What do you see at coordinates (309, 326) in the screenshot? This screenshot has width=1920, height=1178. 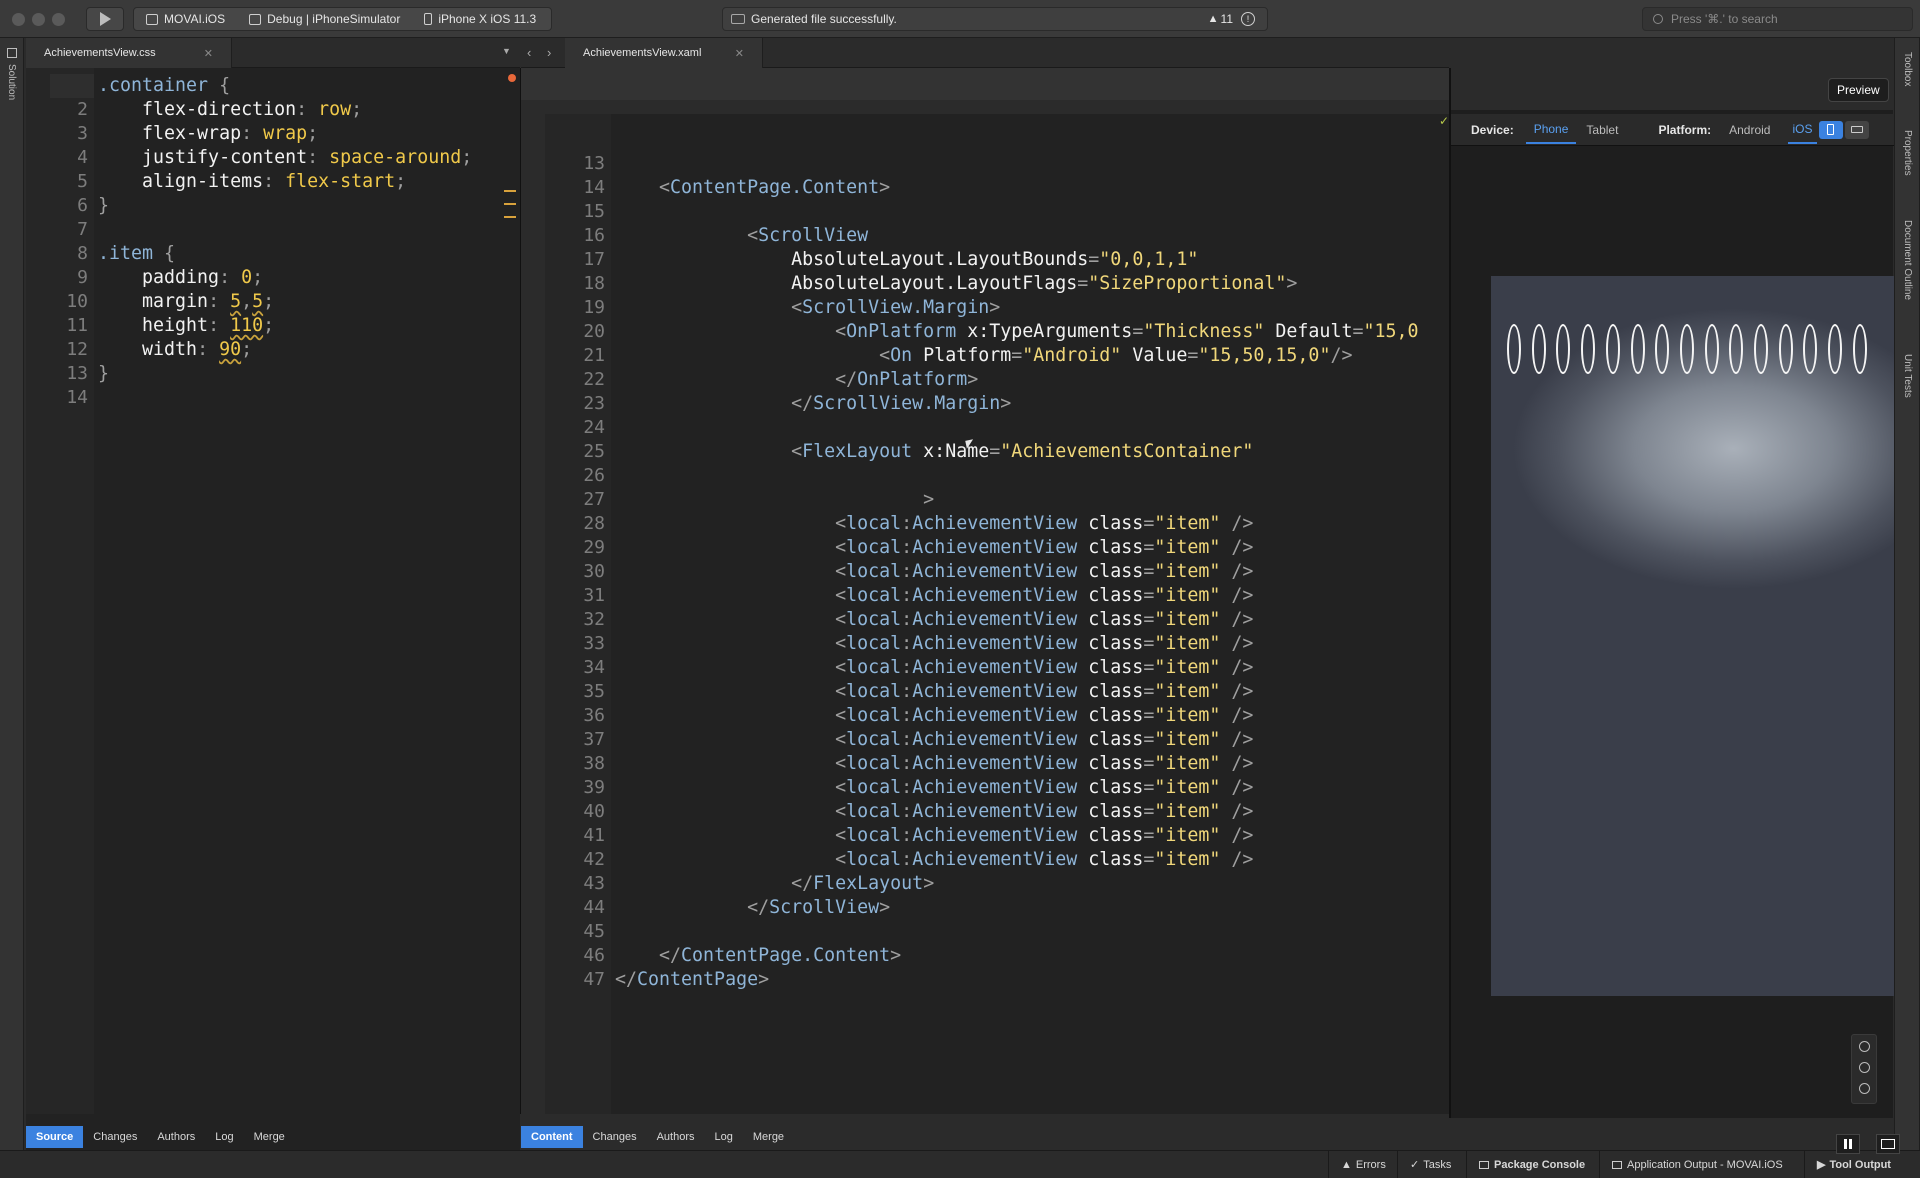 I see `code-line: height: 110;` at bounding box center [309, 326].